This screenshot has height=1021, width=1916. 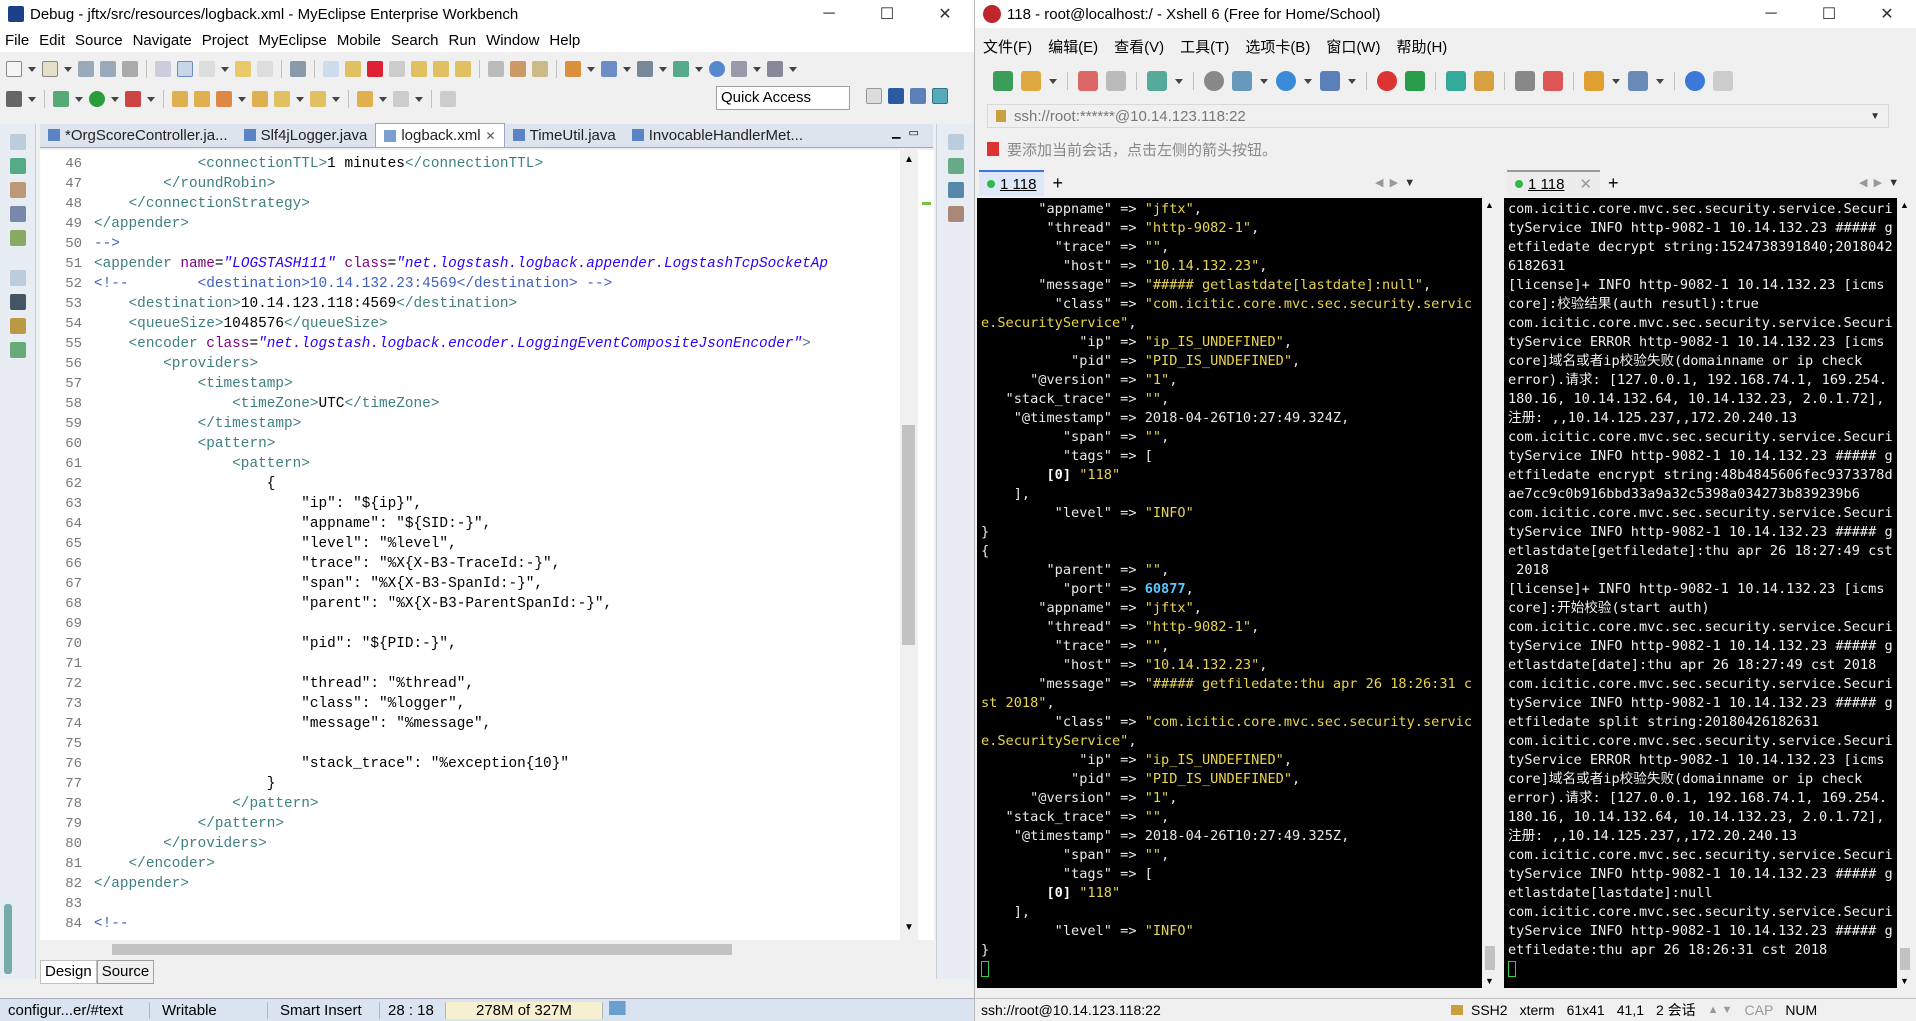 What do you see at coordinates (1387, 81) in the screenshot?
I see `xftp-icon` at bounding box center [1387, 81].